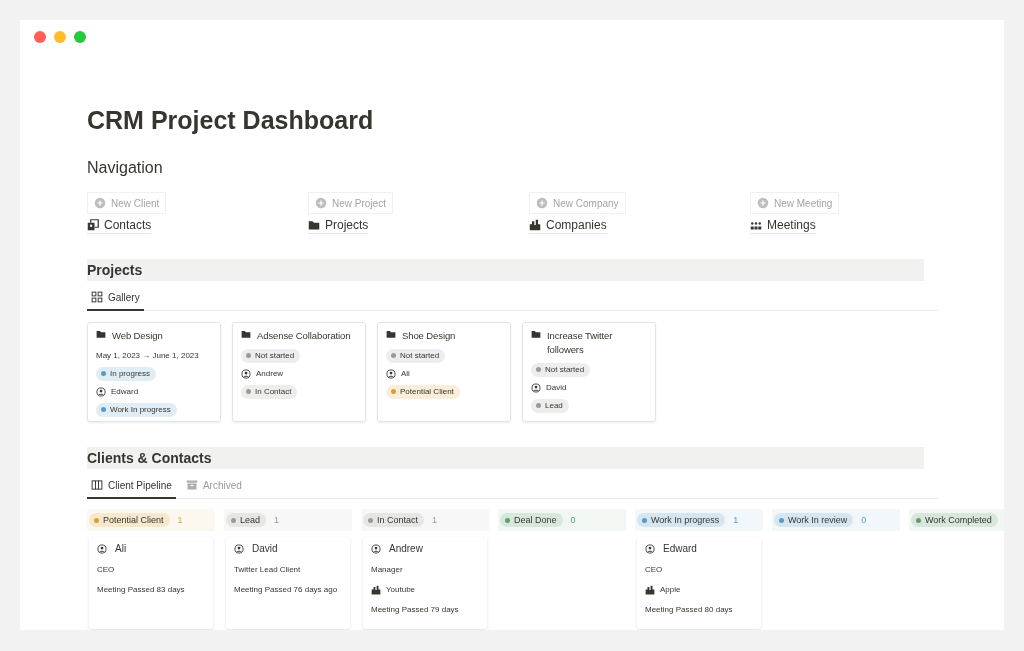  What do you see at coordinates (151, 583) in the screenshot?
I see `contact-card: Ali CEO Meeting Passed 83 days` at bounding box center [151, 583].